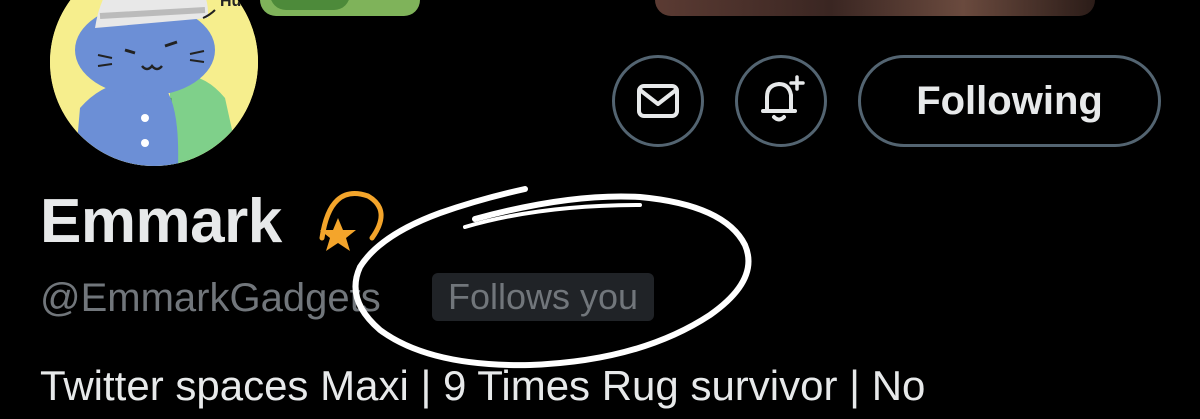  Describe the element at coordinates (340, 8) in the screenshot. I see `banner-image-left` at that location.